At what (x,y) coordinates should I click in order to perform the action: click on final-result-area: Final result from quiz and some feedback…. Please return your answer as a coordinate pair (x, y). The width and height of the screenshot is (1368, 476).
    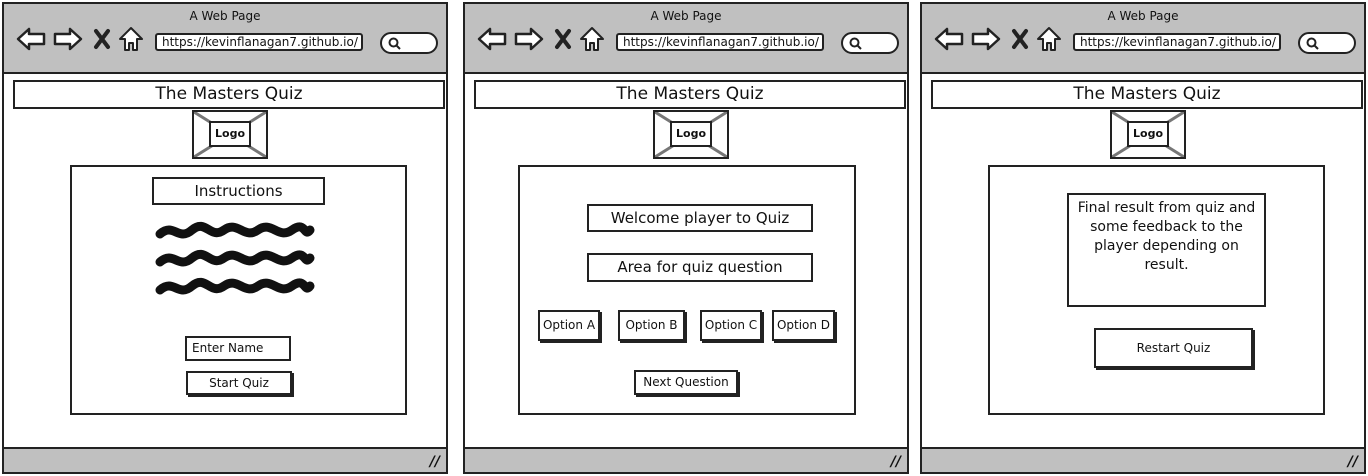
    Looking at the image, I should click on (1166, 250).